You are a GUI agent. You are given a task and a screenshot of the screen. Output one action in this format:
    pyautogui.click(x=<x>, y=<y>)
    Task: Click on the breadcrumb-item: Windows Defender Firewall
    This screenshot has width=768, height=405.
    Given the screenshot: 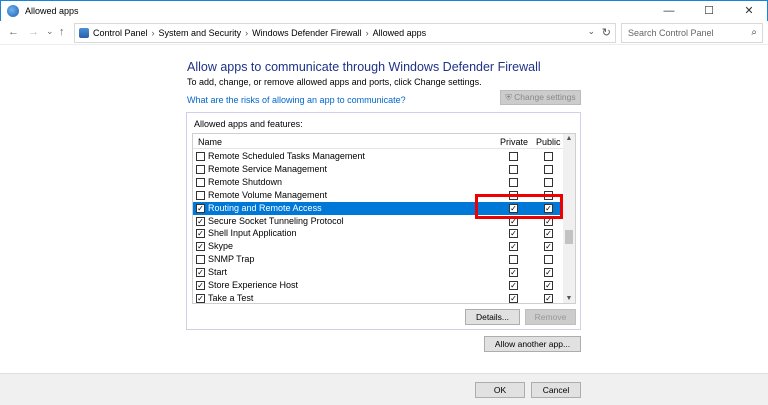 What is the action you would take?
    pyautogui.click(x=307, y=33)
    